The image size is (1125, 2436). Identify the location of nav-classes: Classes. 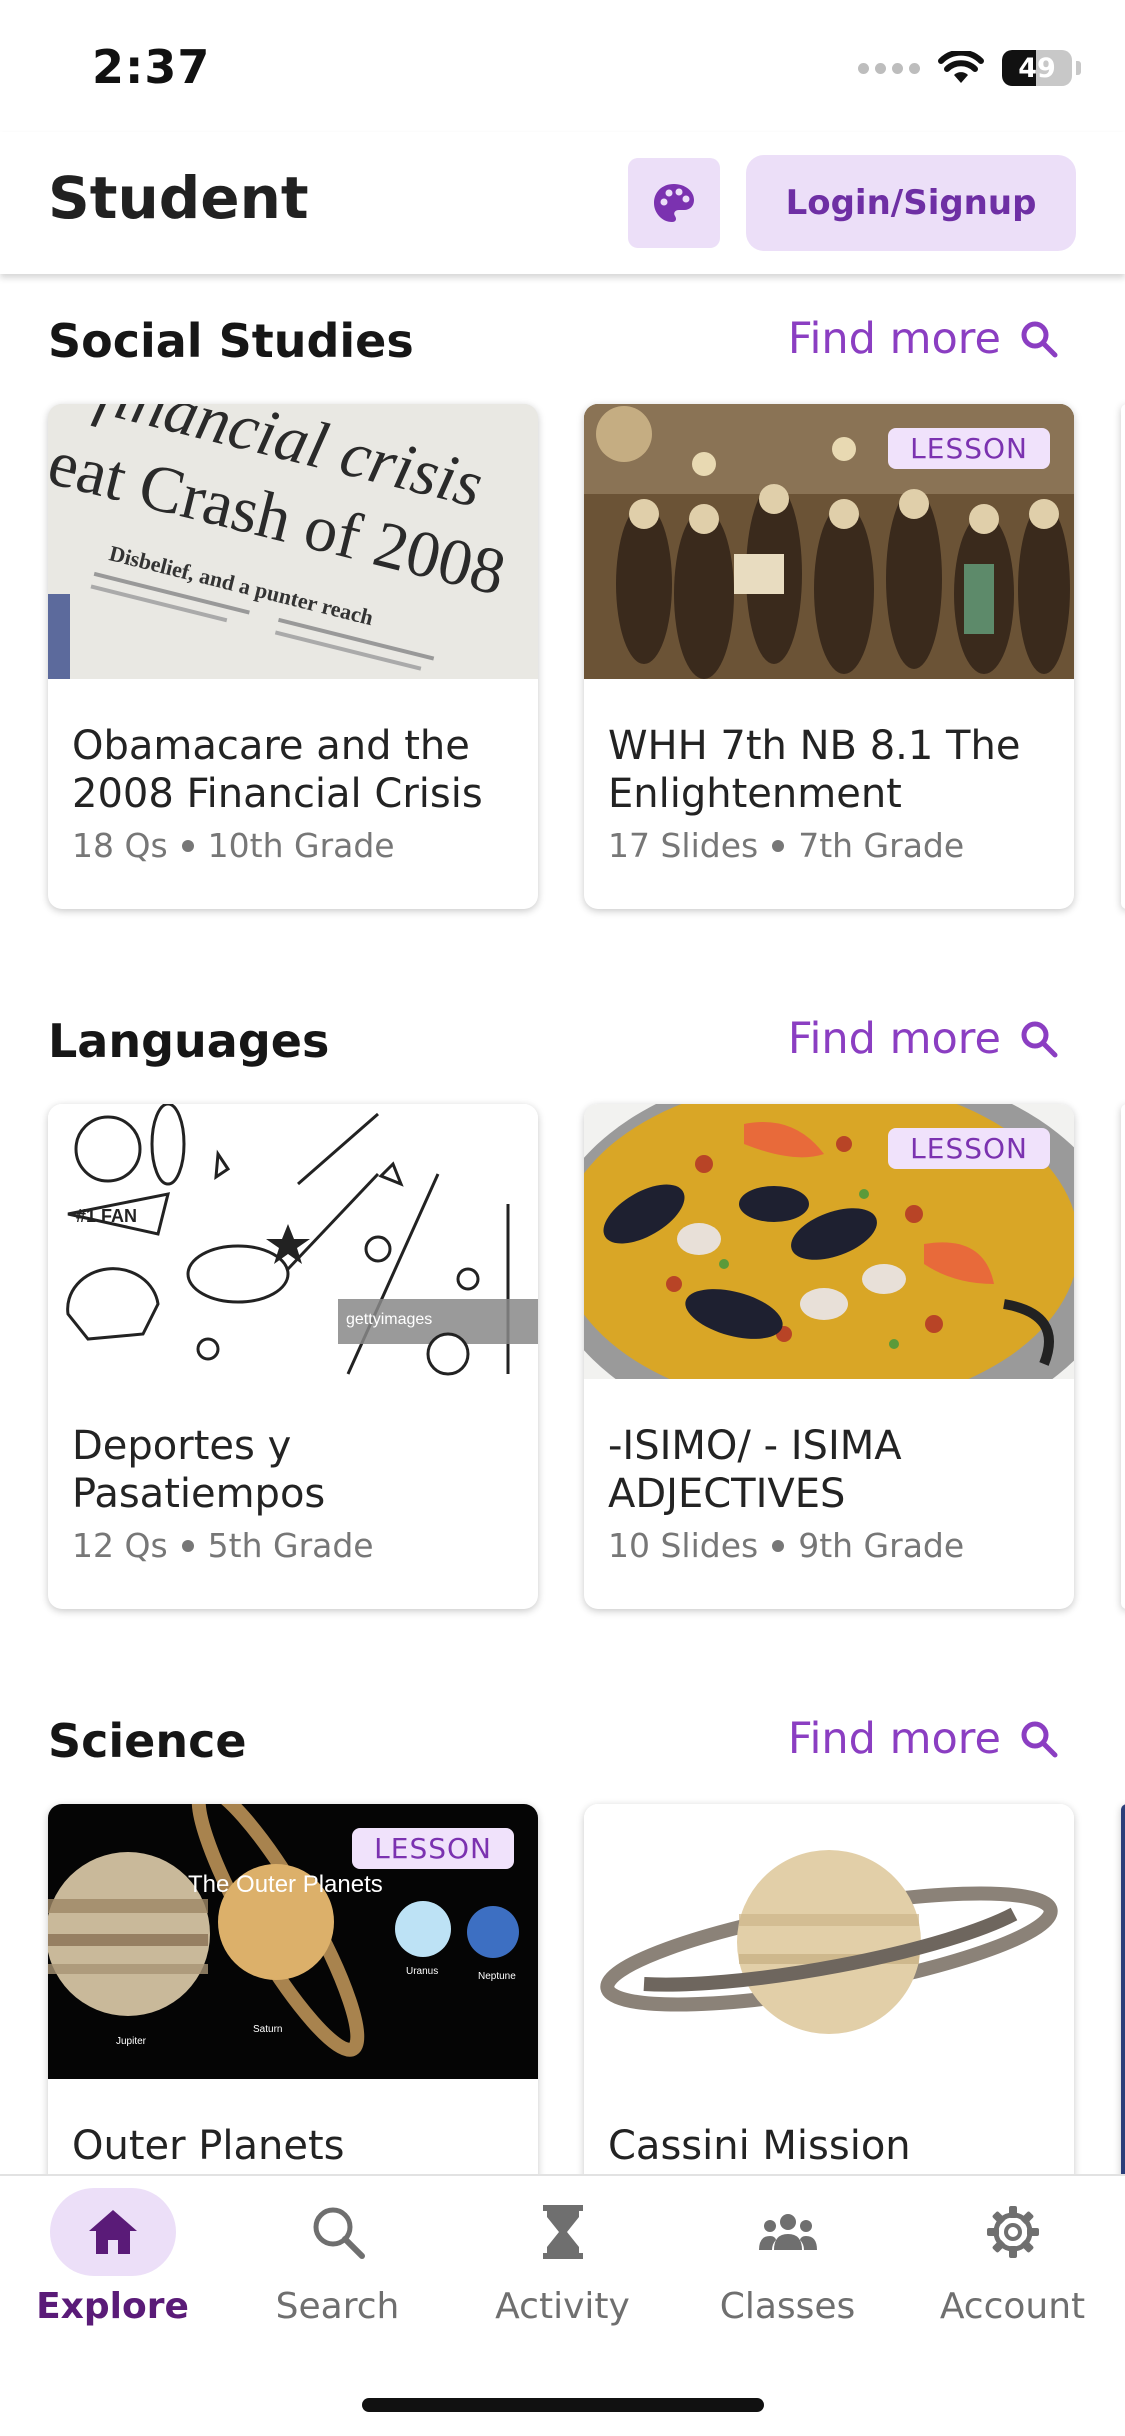
(787, 2283).